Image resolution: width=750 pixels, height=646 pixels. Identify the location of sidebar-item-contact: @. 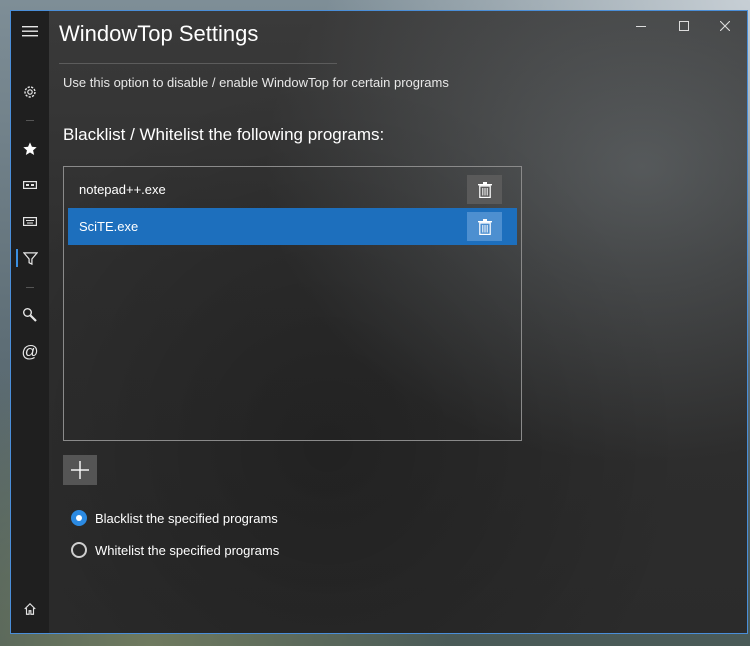
(30, 352).